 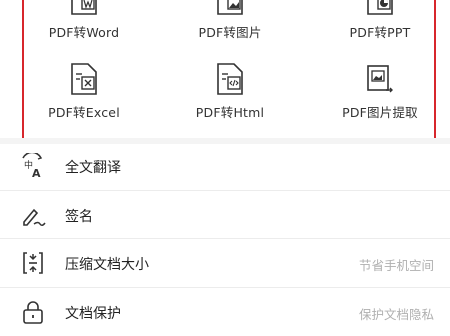 I want to click on pdf-to-ppt-button: PDF转PPT, so click(x=380, y=21).